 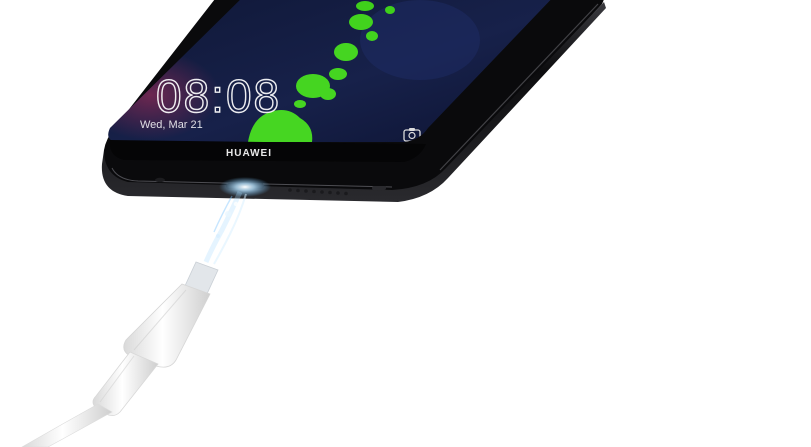 What do you see at coordinates (160, 180) in the screenshot?
I see `headphone-jack` at bounding box center [160, 180].